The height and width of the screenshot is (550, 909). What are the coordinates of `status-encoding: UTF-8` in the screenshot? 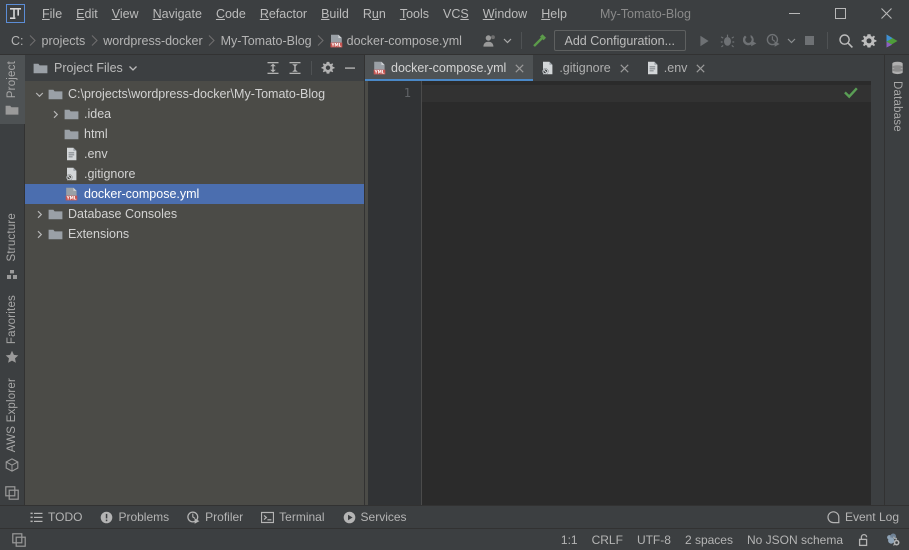 It's located at (654, 540).